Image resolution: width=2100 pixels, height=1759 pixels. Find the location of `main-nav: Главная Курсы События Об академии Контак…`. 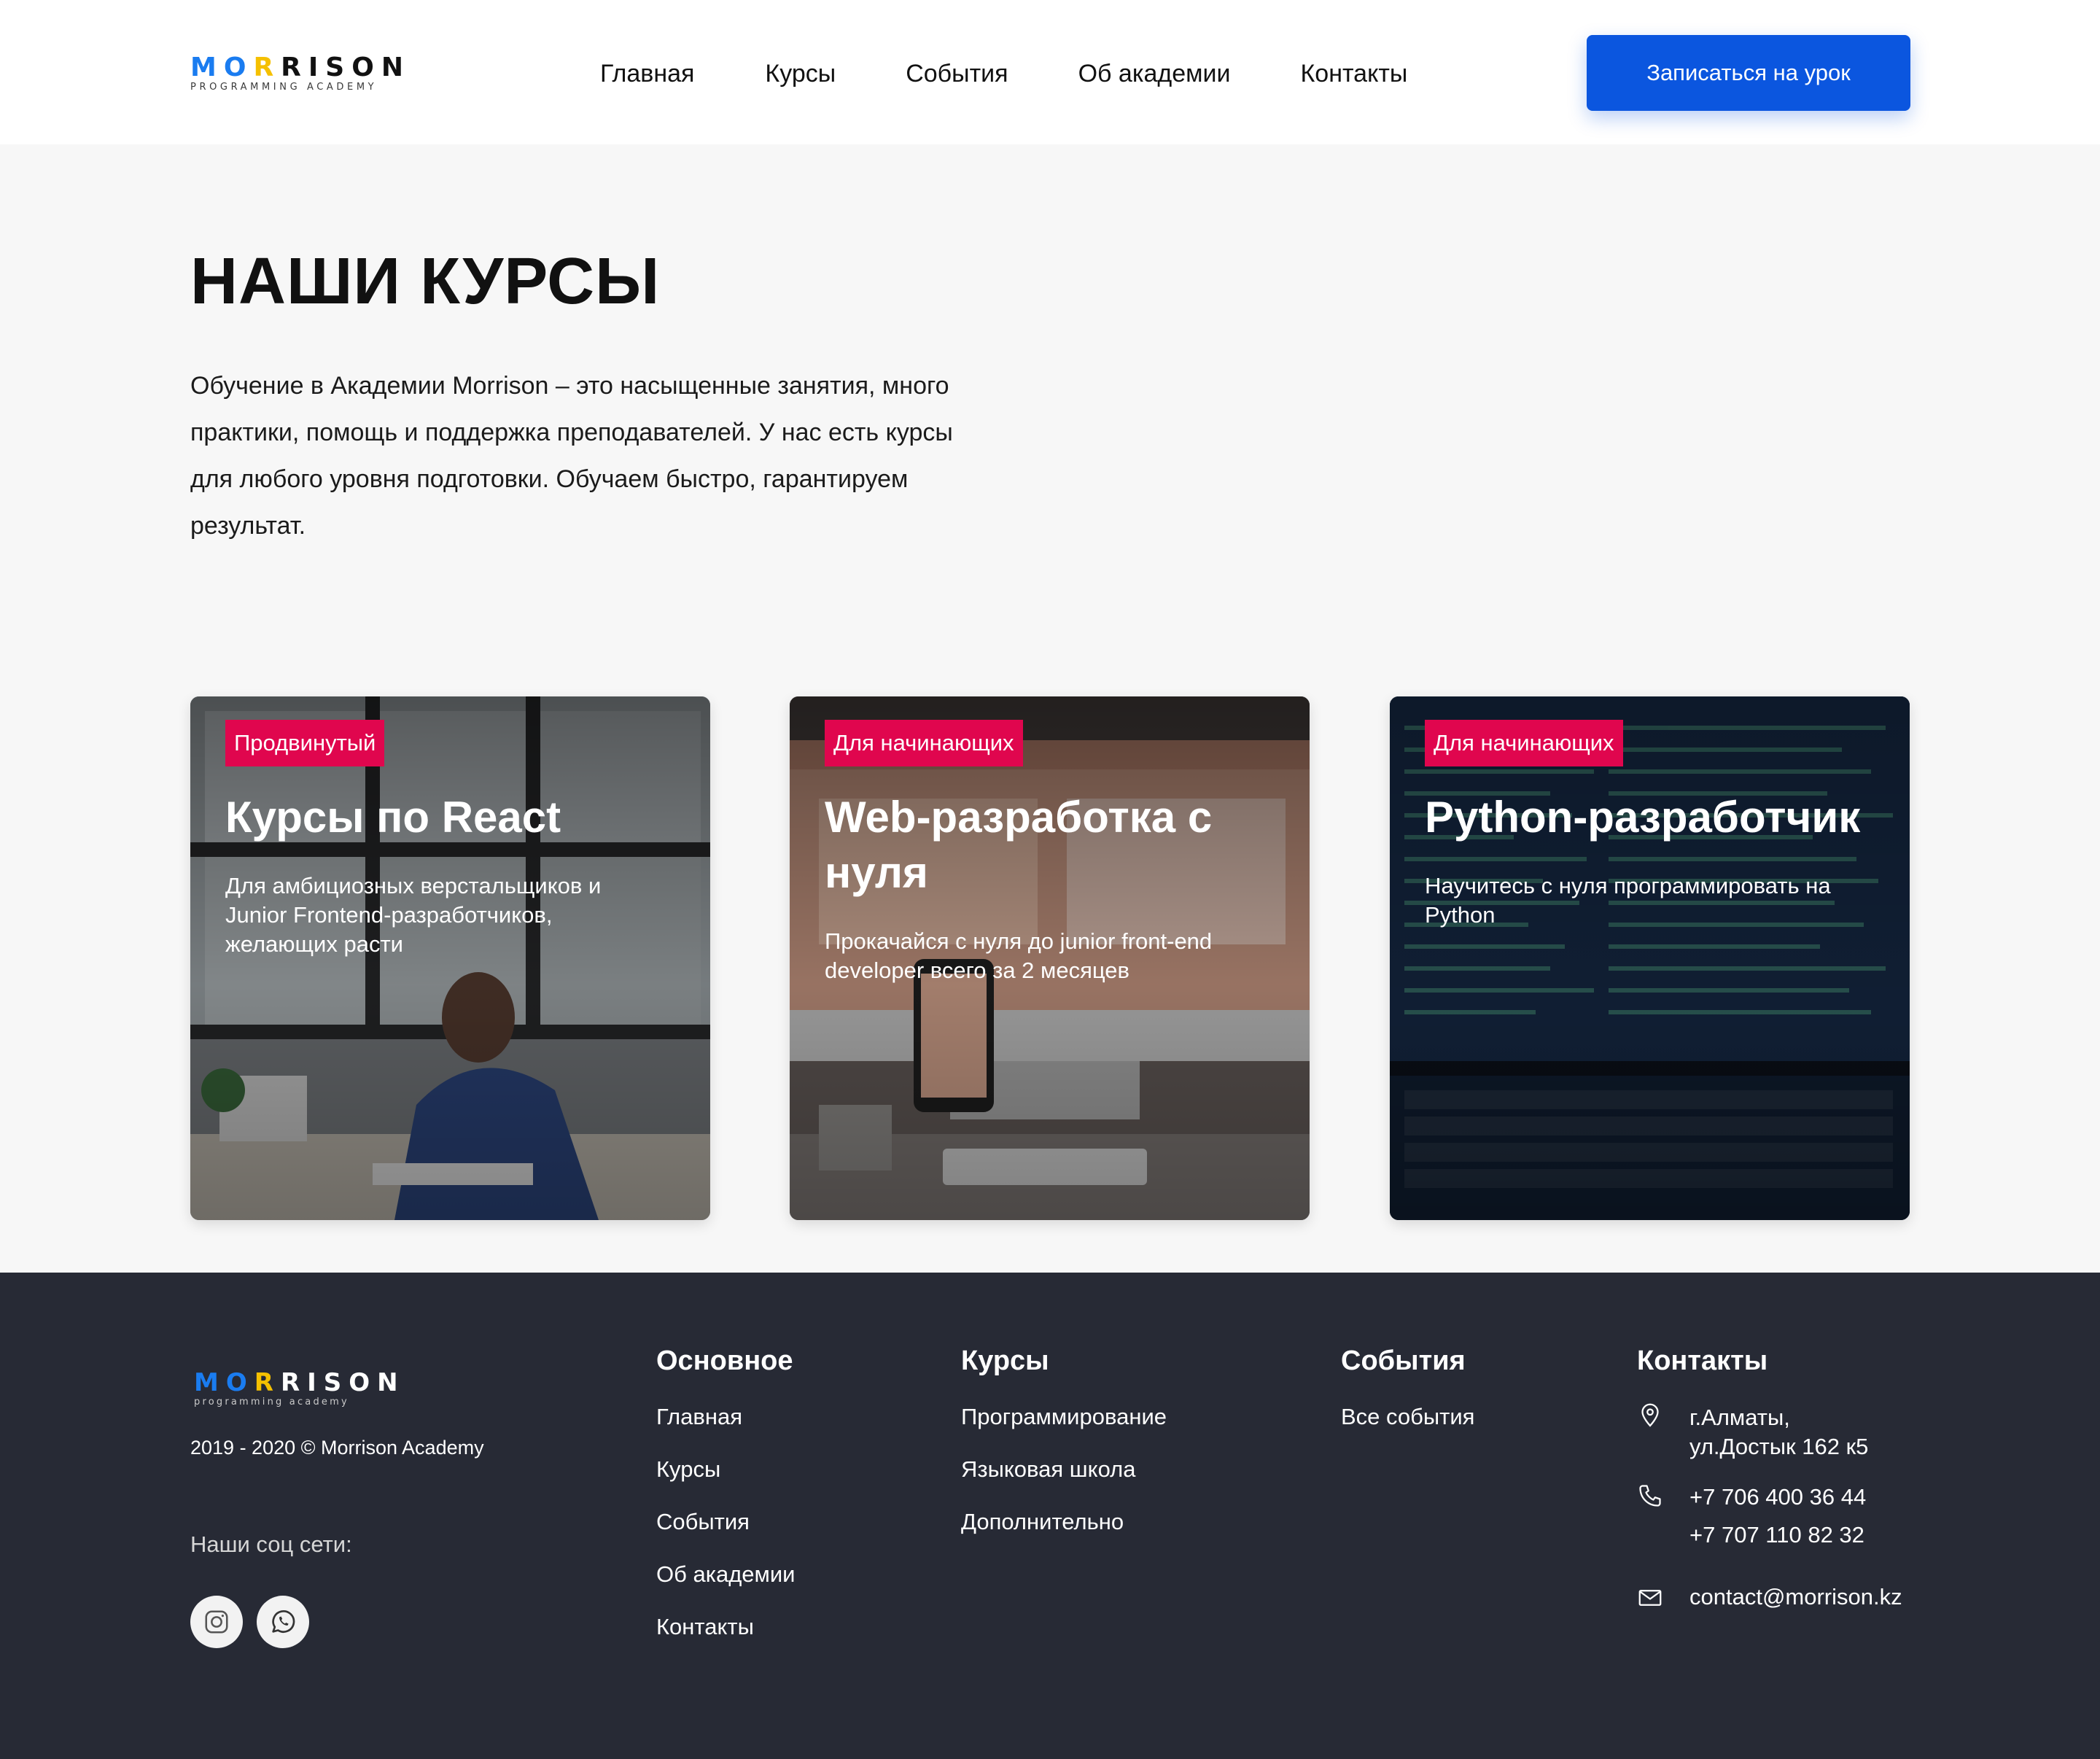

main-nav: Главная Курсы События Об академии Контак… is located at coordinates (1003, 73).